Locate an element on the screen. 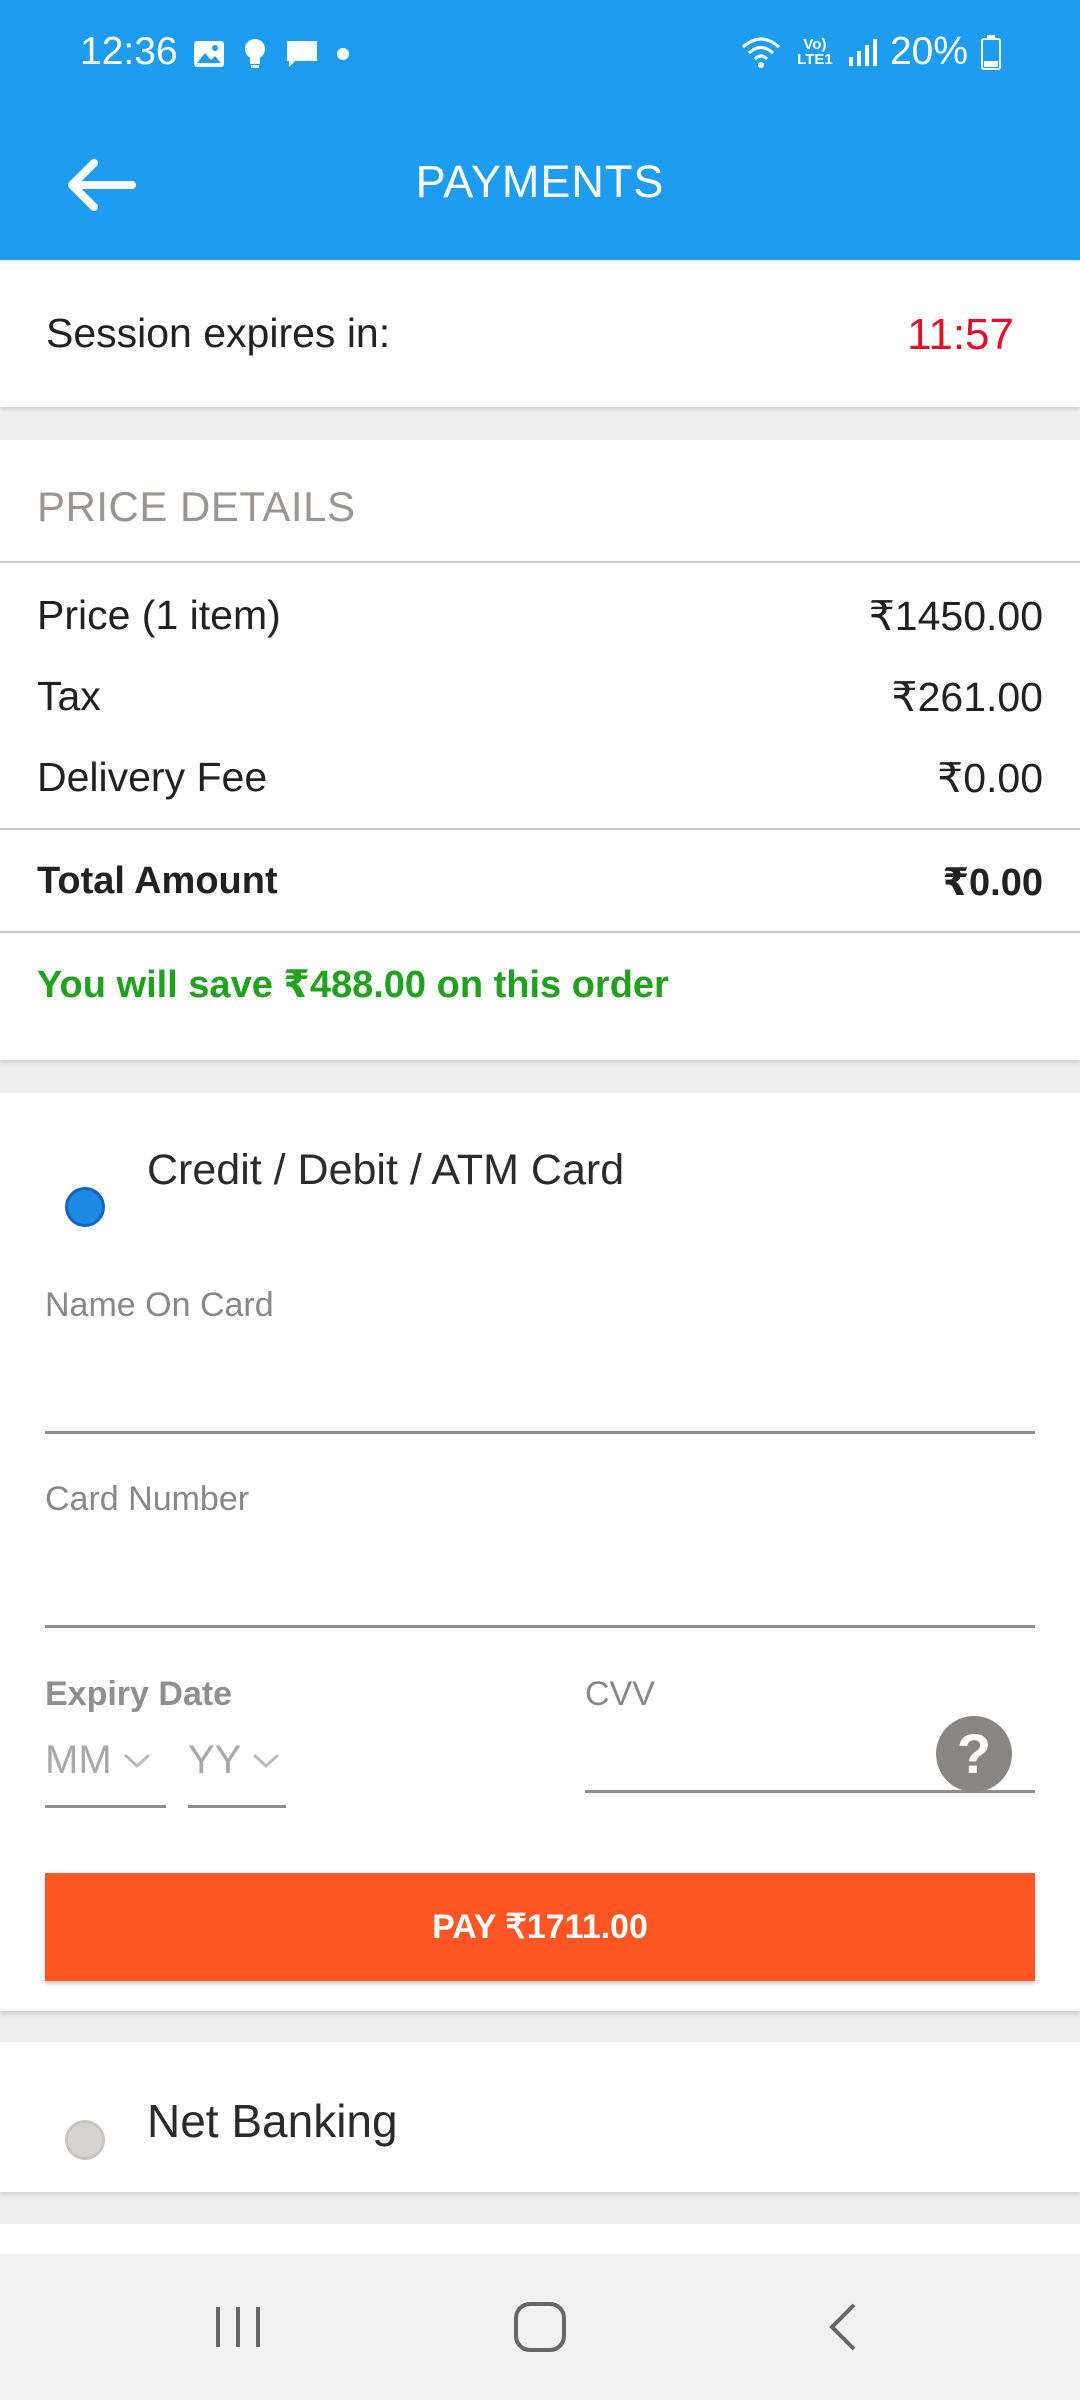 The width and height of the screenshot is (1080, 2400). status-right: Vo) LTE1 20% is located at coordinates (871, 52).